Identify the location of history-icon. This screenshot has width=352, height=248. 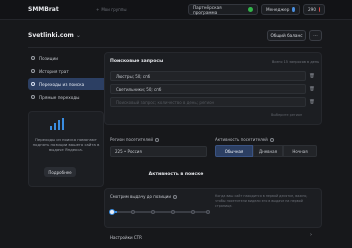
(33, 71).